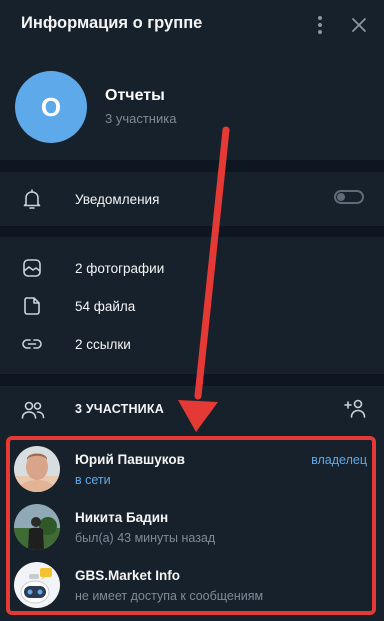  I want to click on files-label: 54 файла, so click(105, 306).